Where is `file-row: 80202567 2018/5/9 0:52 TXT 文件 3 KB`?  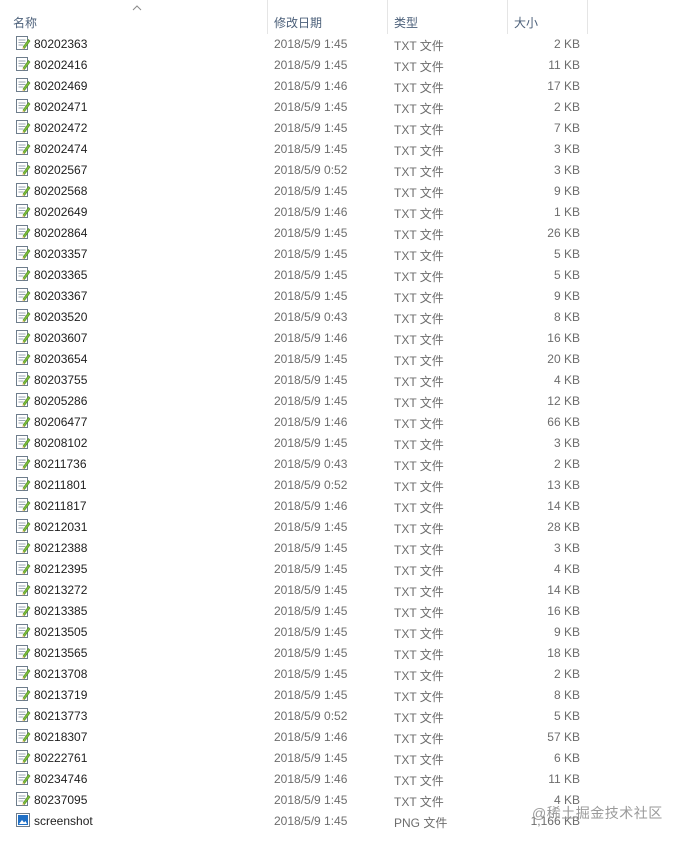 file-row: 80202567 2018/5/9 0:52 TXT 文件 3 KB is located at coordinates (295, 170).